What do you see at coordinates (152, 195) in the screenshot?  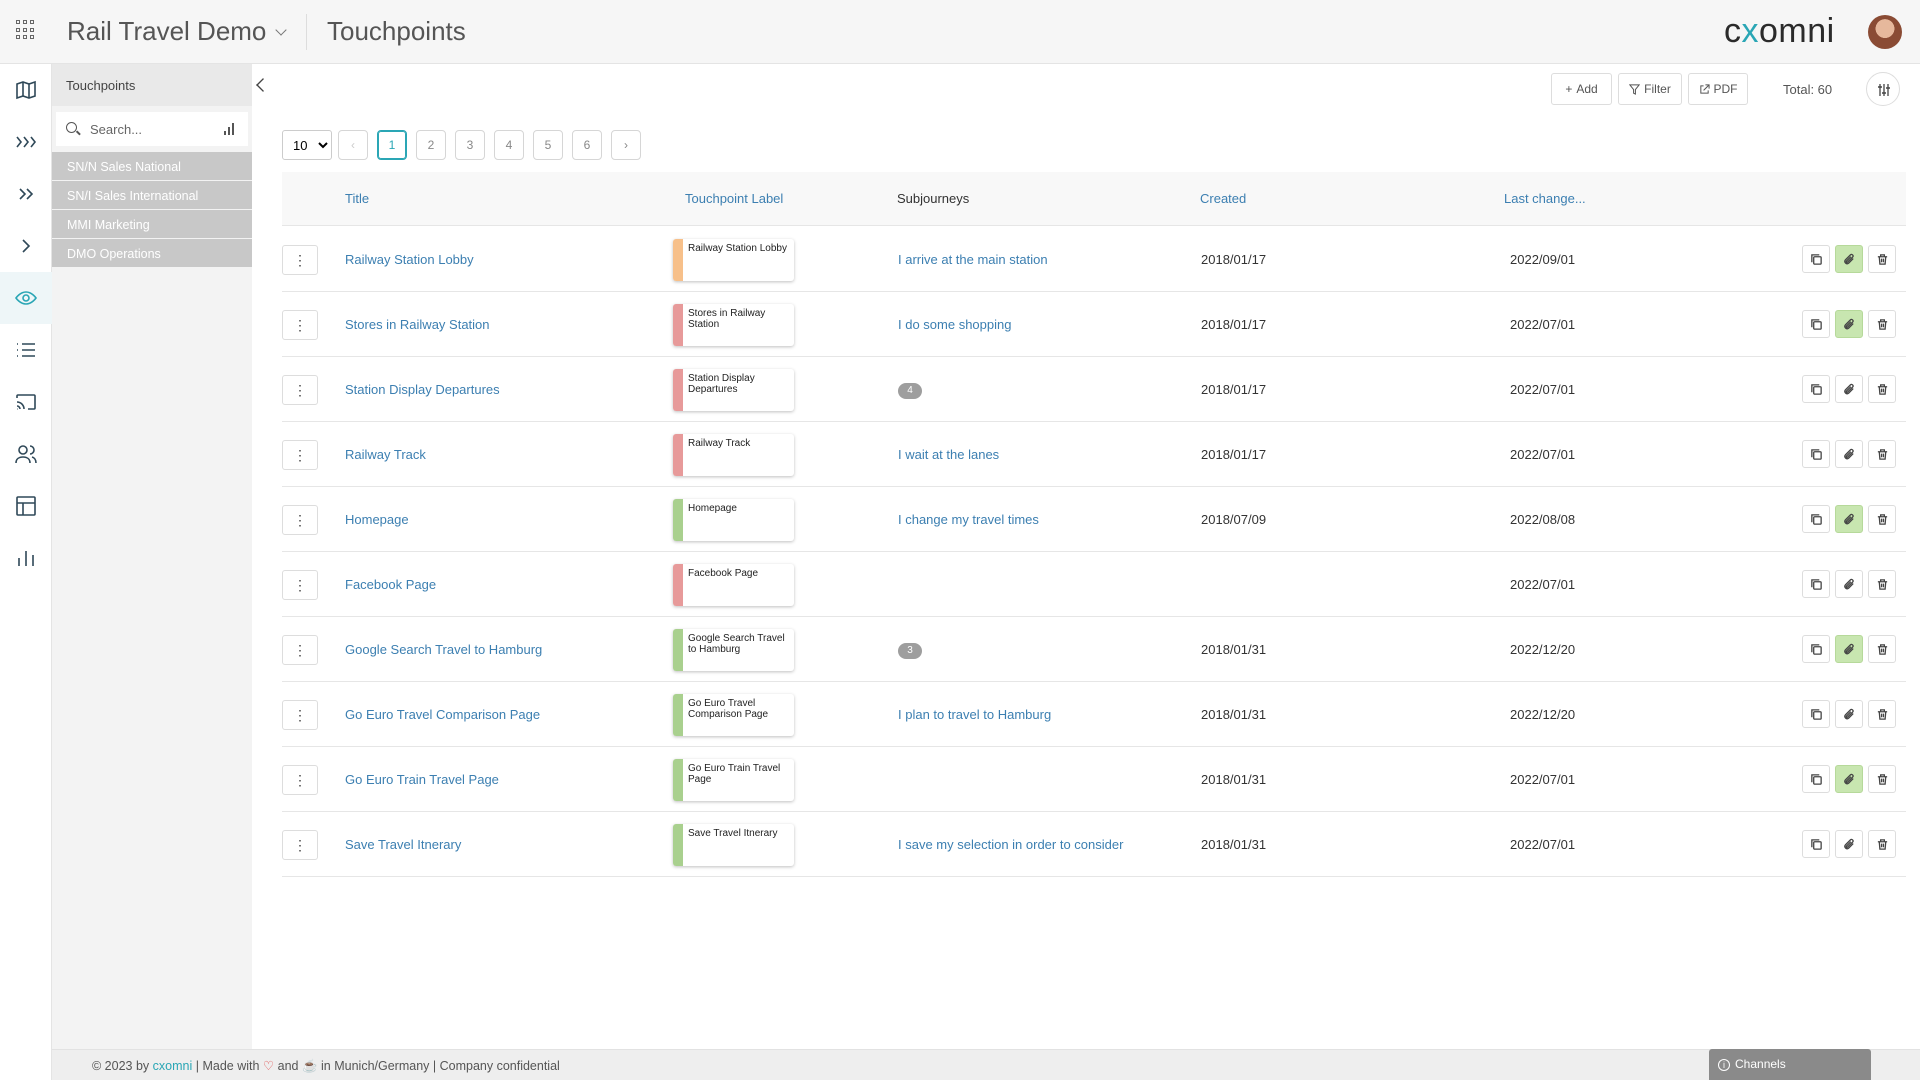 I see `tree-item-sales-international: SN/I Sales International` at bounding box center [152, 195].